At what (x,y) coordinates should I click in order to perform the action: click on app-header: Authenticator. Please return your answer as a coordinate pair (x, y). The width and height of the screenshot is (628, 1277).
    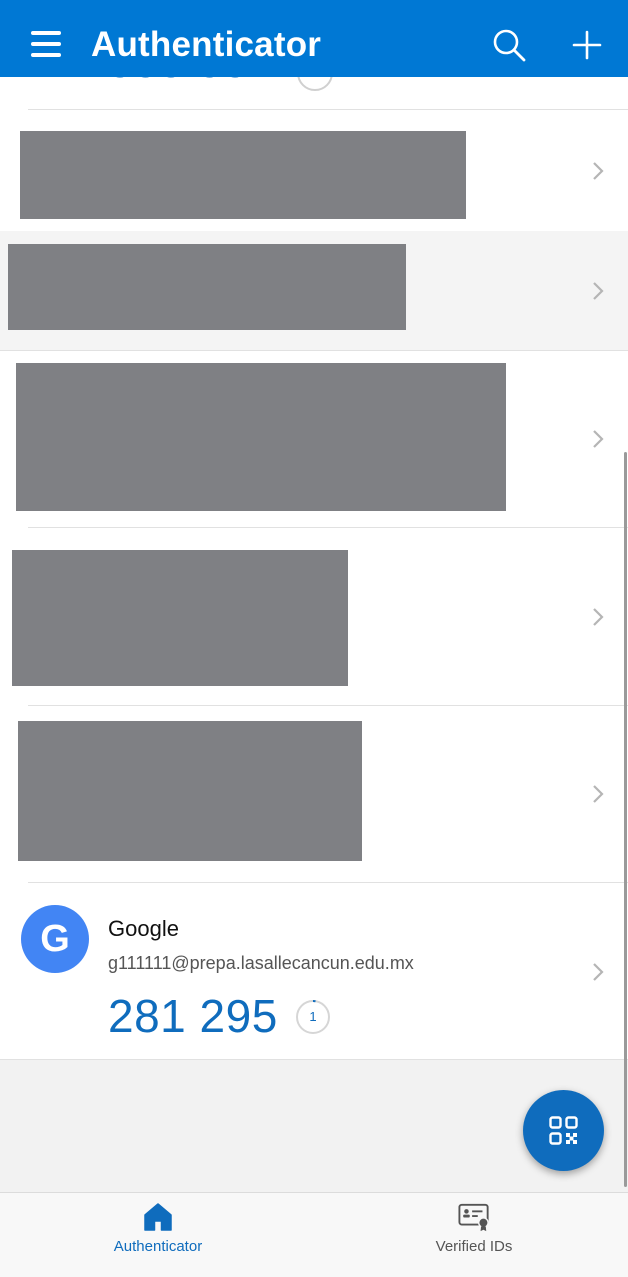
    Looking at the image, I should click on (314, 38).